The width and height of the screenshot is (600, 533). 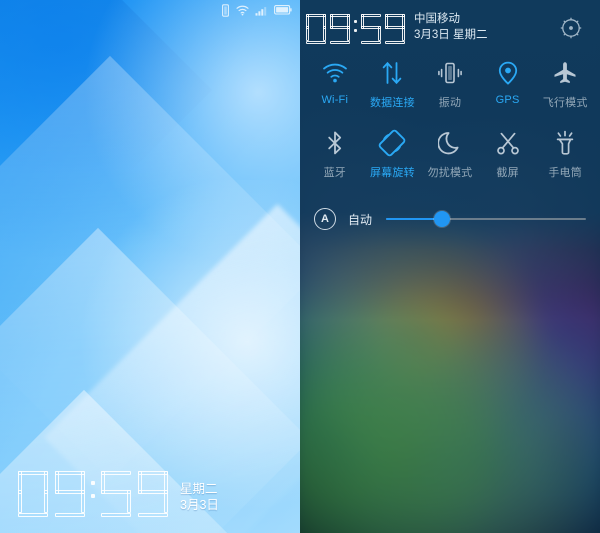 I want to click on toggle-bluetooth-label: 蓝牙, so click(x=334, y=173).